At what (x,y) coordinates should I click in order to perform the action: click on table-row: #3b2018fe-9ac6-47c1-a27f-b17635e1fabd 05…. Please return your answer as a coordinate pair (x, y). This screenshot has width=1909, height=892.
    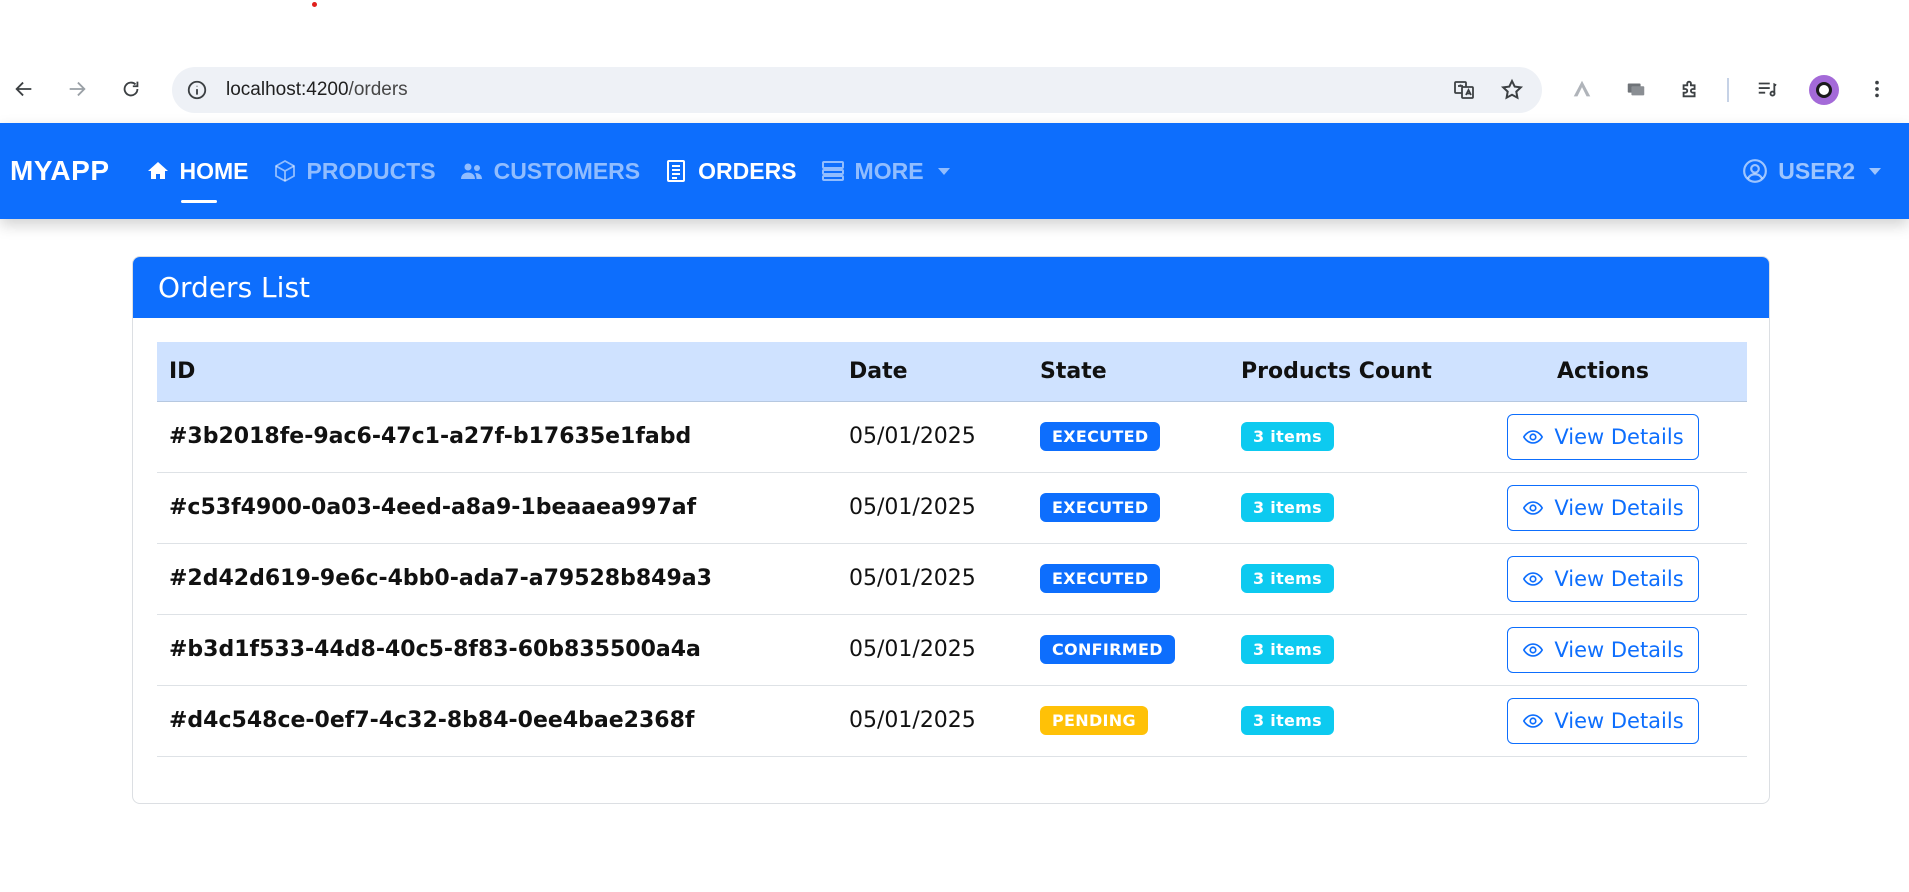
    Looking at the image, I should click on (952, 437).